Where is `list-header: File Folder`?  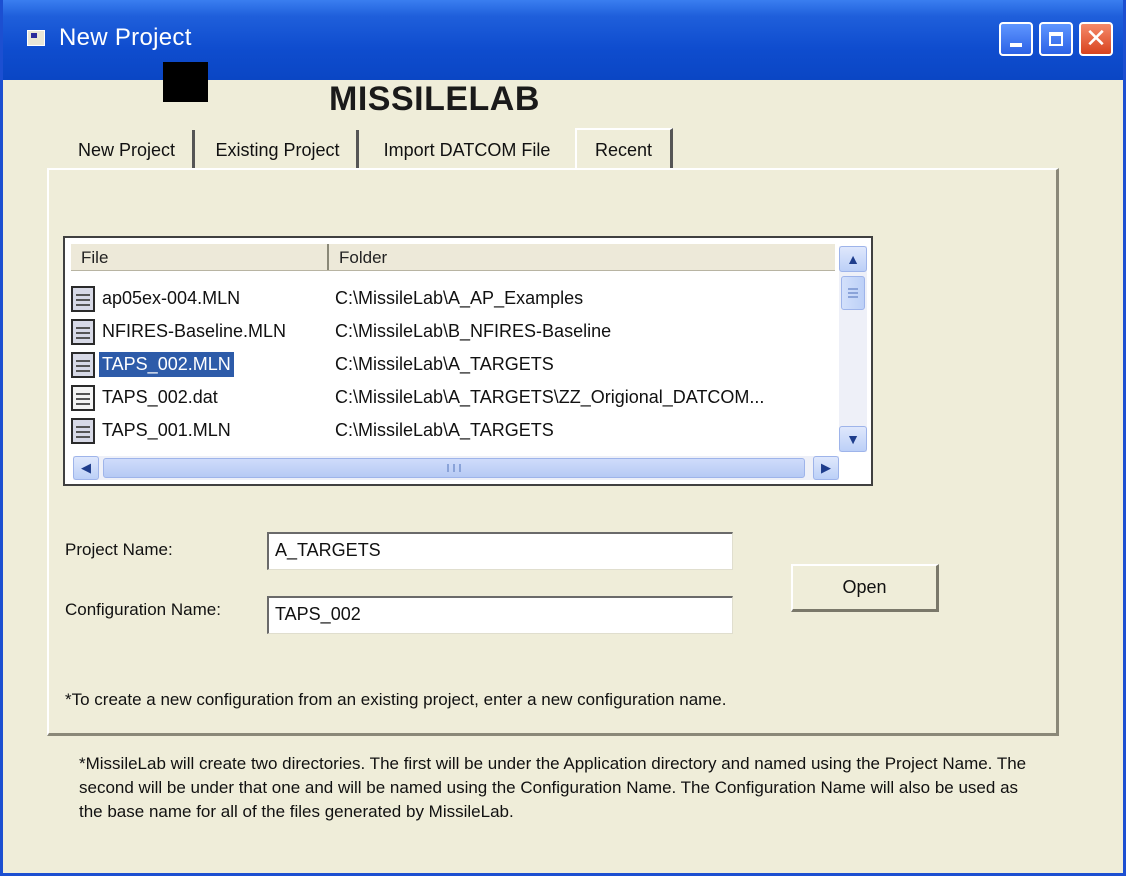
list-header: File Folder is located at coordinates (453, 257).